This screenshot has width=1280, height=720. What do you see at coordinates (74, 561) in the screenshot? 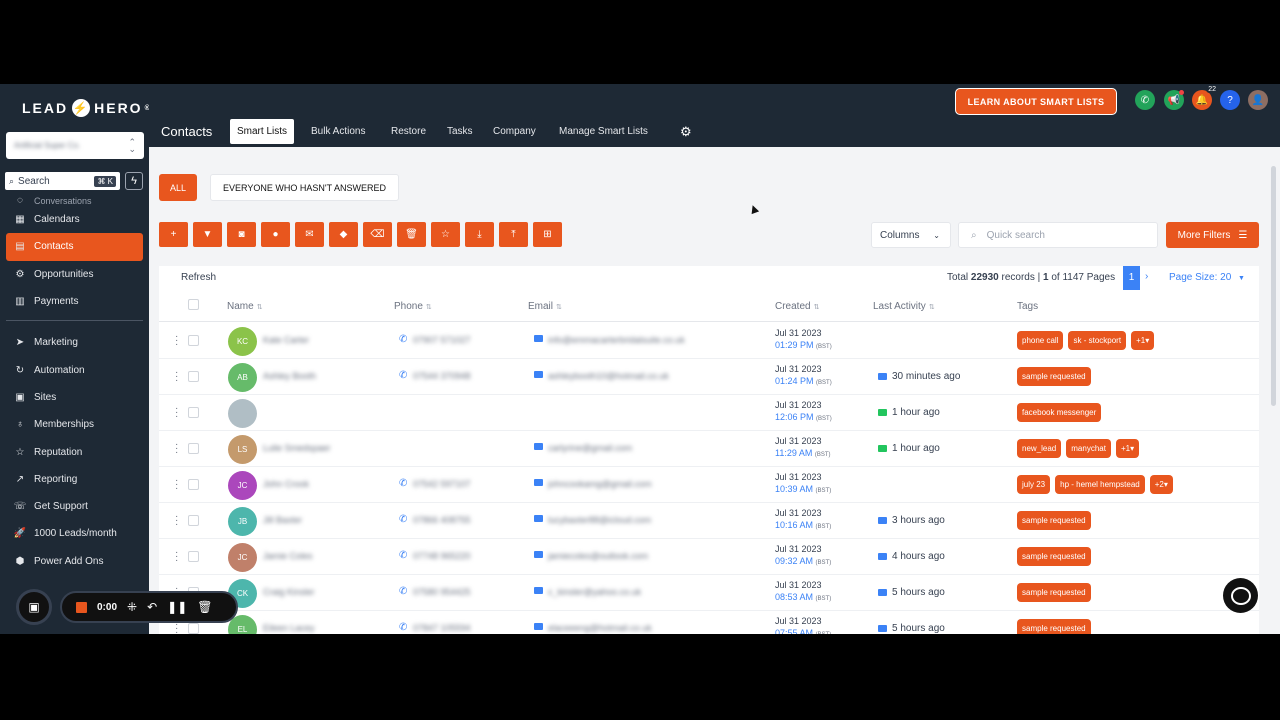
I see `sidebar-item-power-add-ons: ⬢ Power Add Ons` at bounding box center [74, 561].